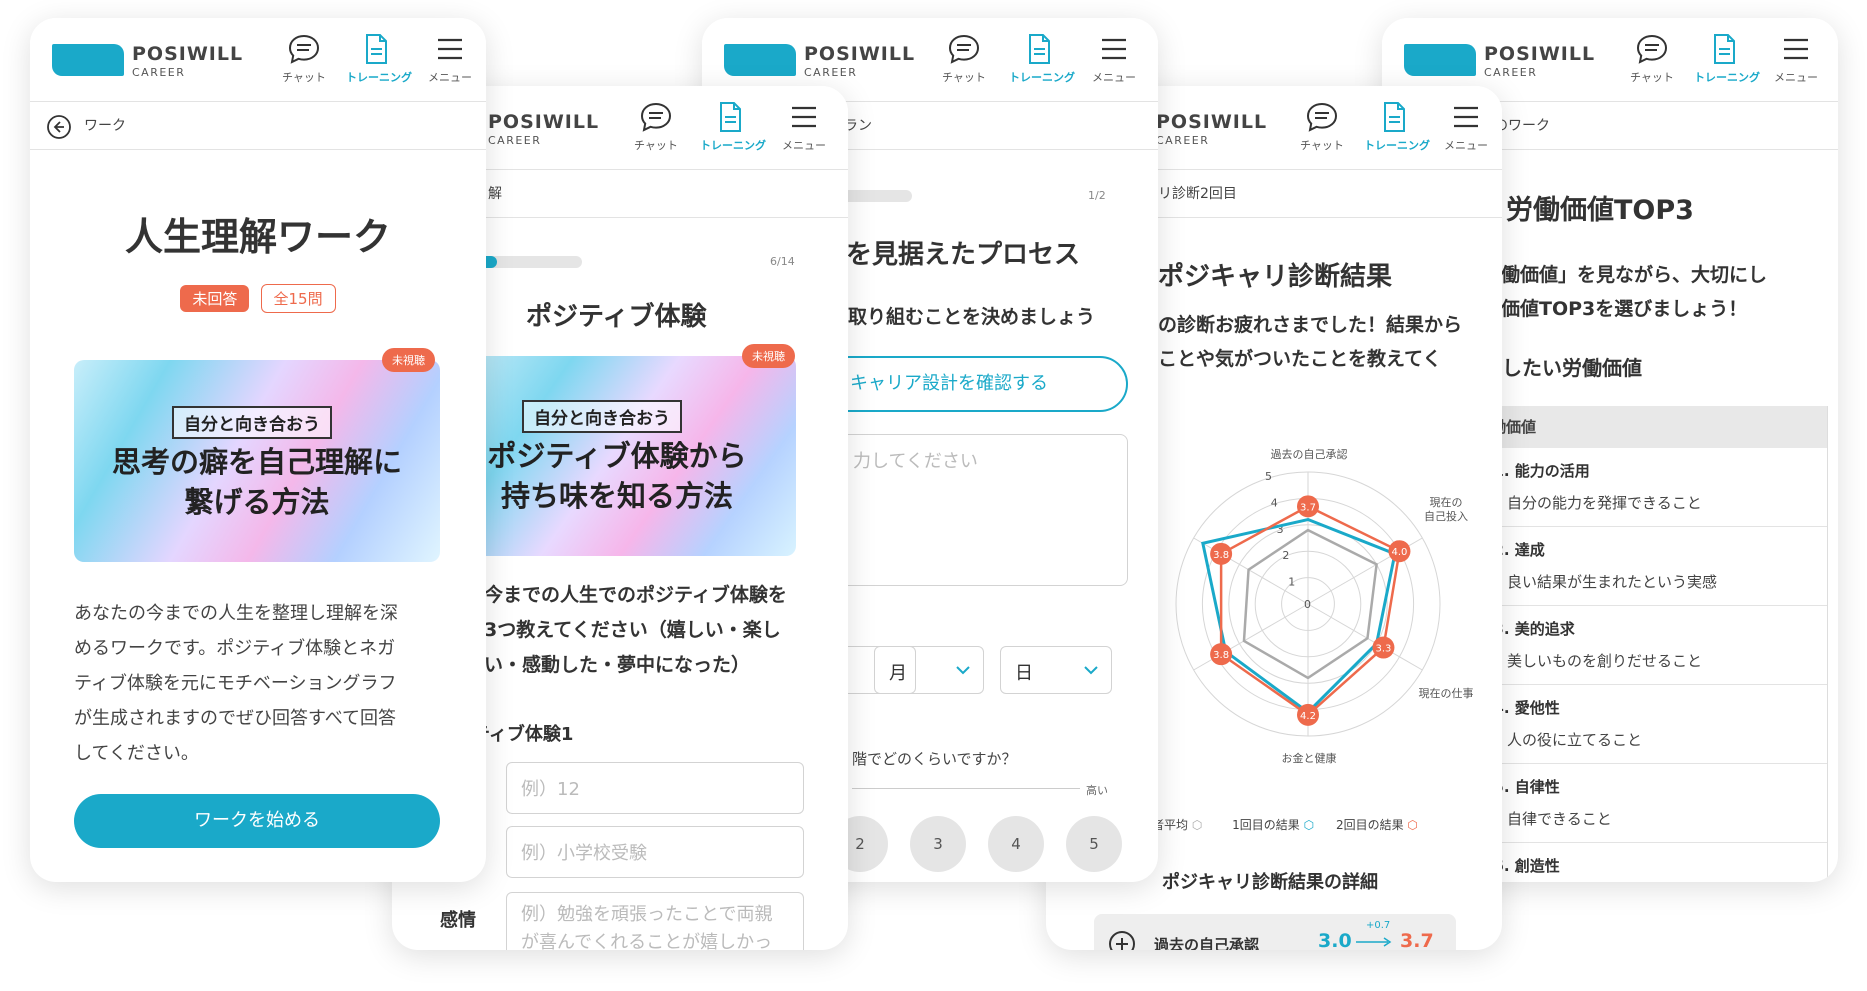  What do you see at coordinates (1097, 790) in the screenshot?
I see `scale-high-label: 高い` at bounding box center [1097, 790].